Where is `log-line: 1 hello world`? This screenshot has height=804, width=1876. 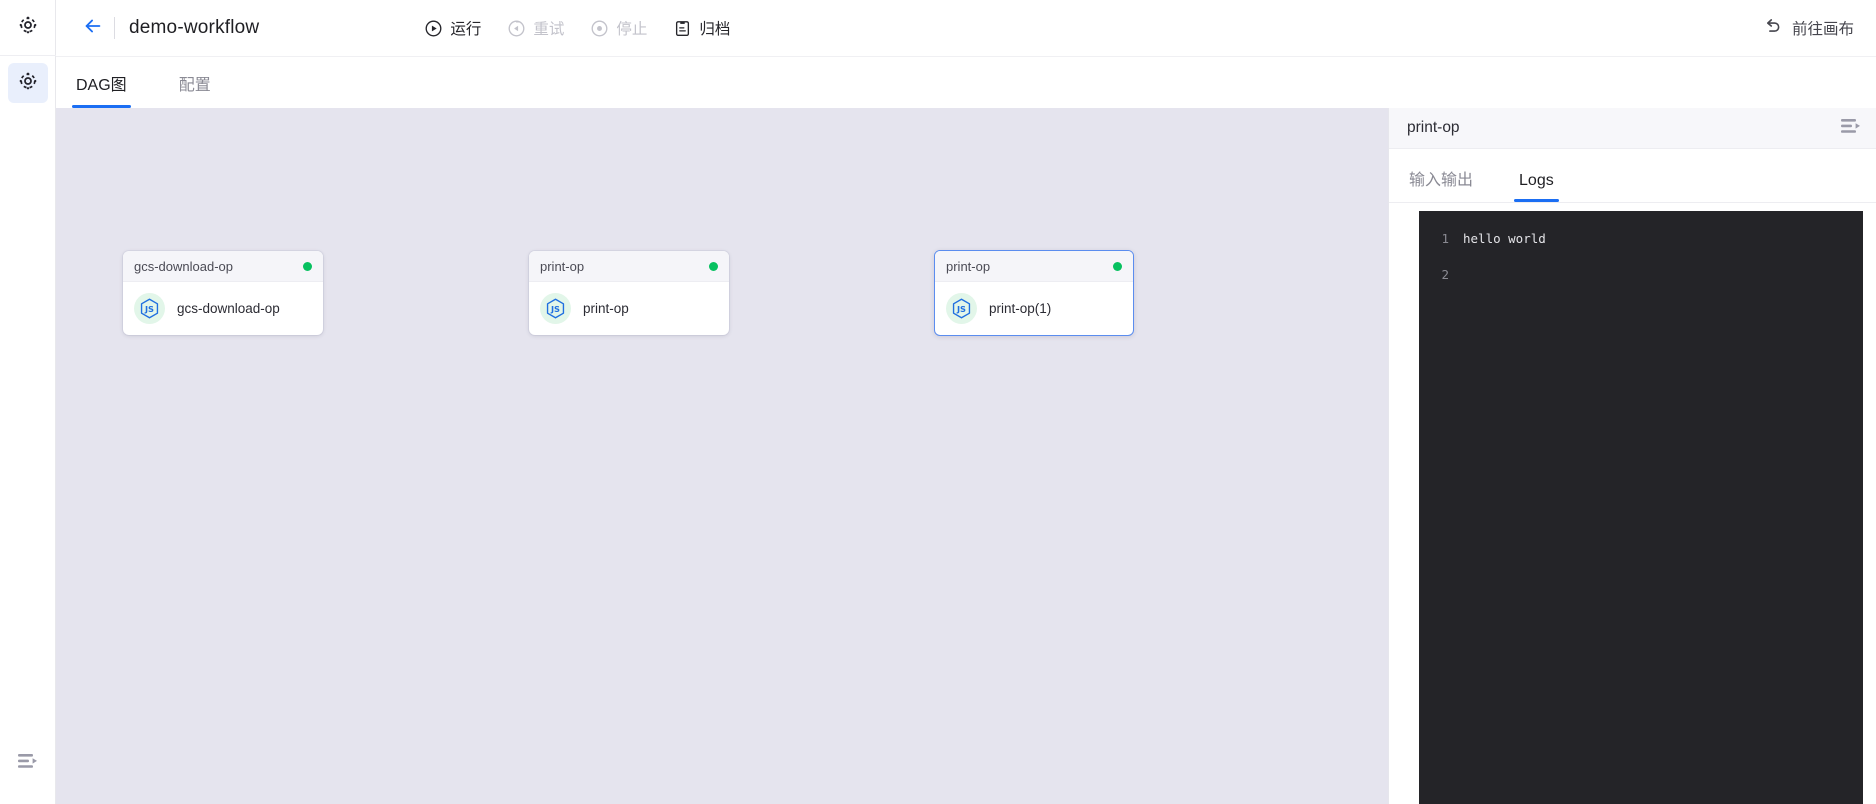
log-line: 1 hello world is located at coordinates (1641, 239).